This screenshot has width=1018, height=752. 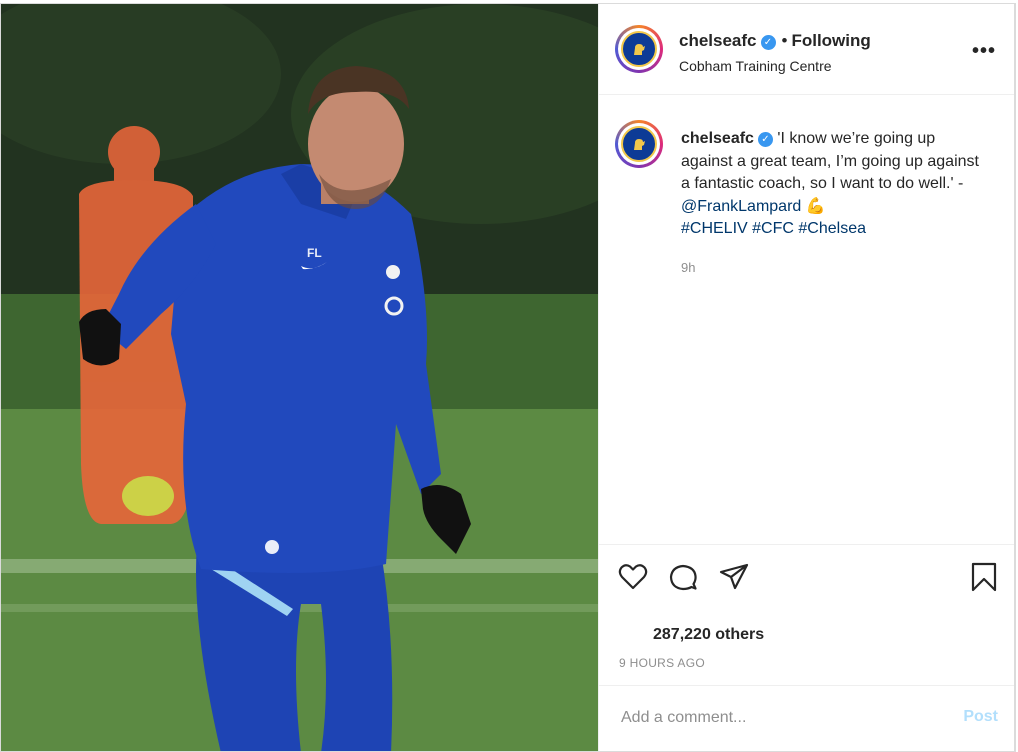 I want to click on caption-username-link: chelseafc, so click(x=717, y=138).